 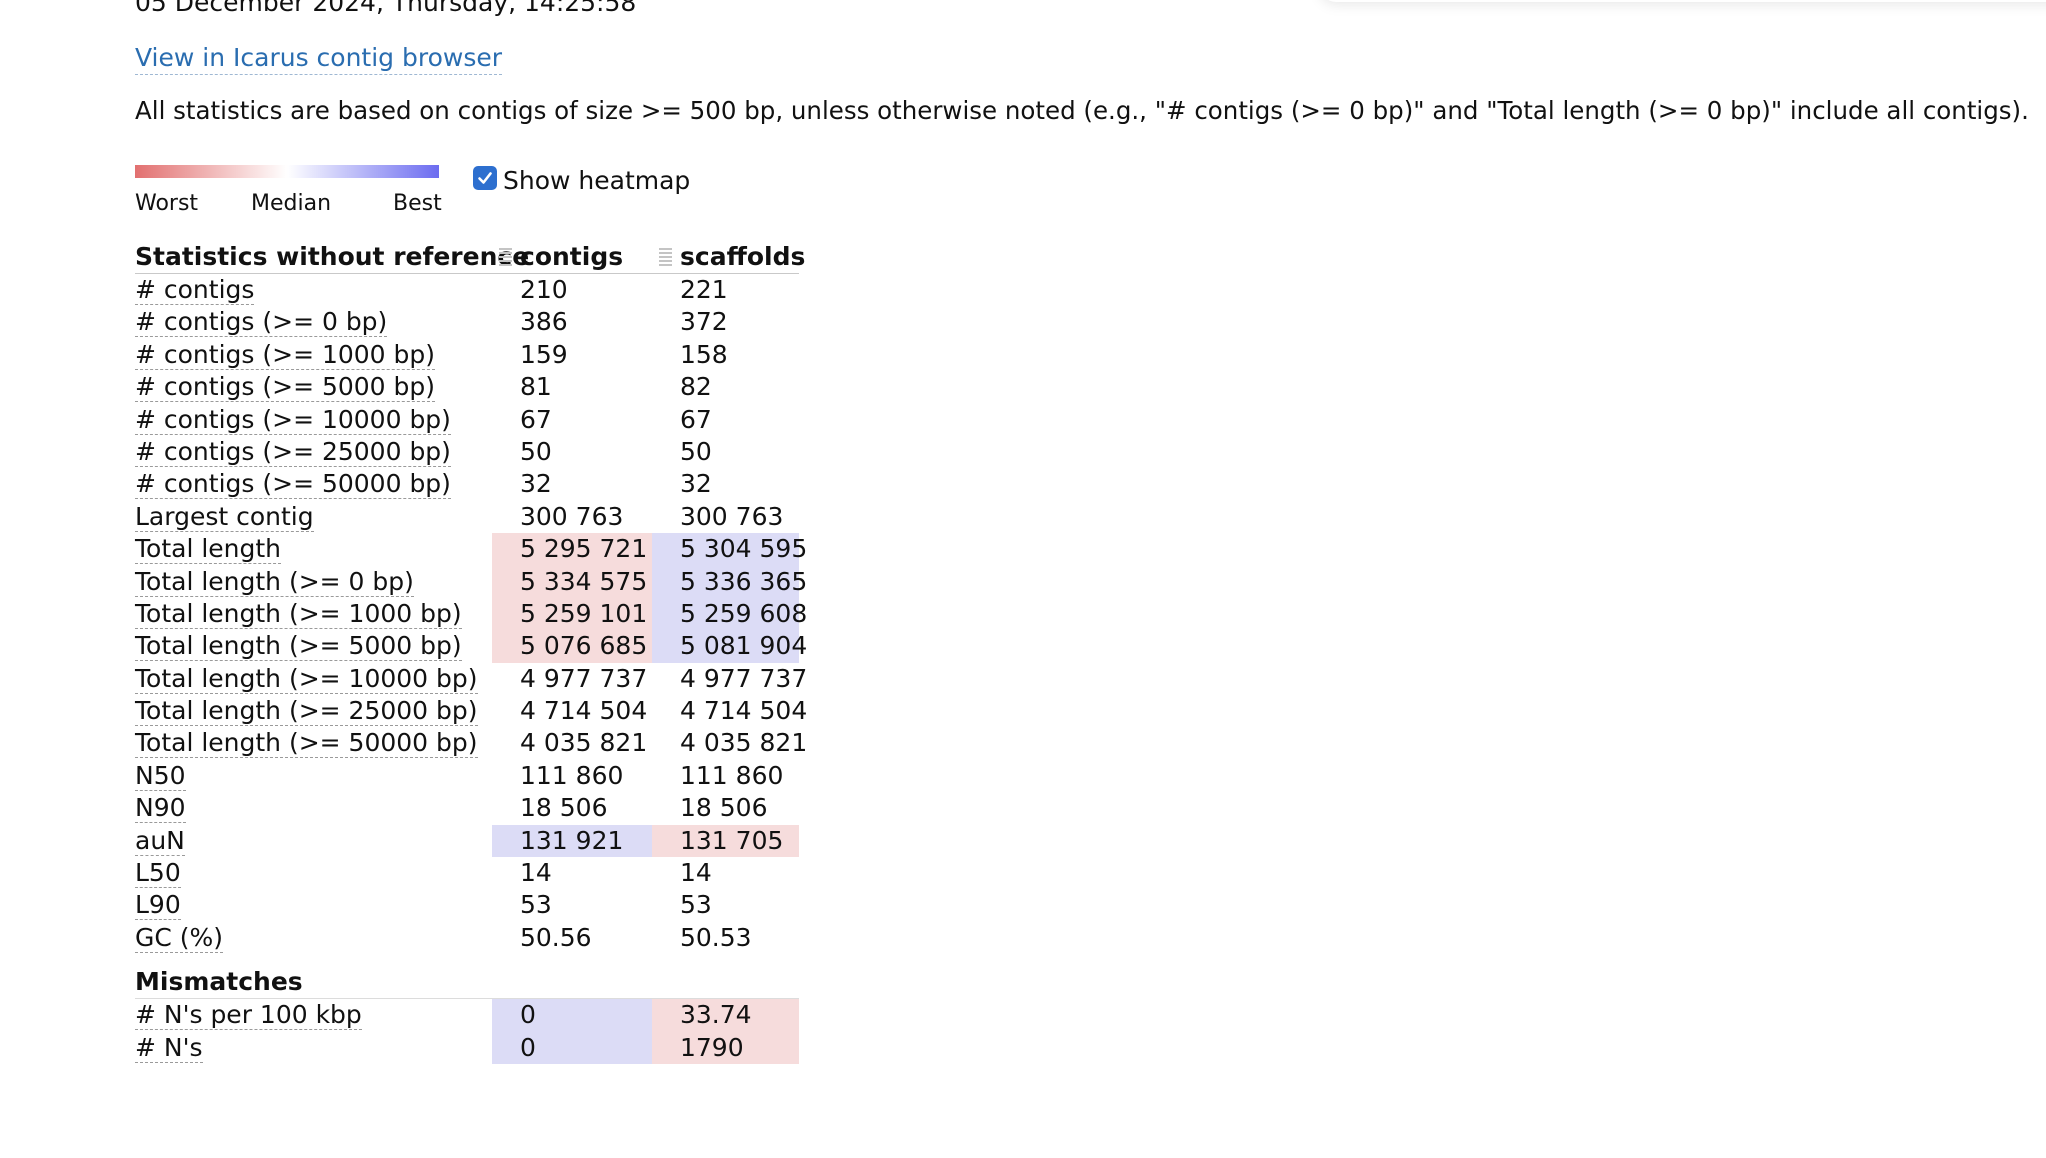 I want to click on legend-best-label: Best, so click(x=417, y=203).